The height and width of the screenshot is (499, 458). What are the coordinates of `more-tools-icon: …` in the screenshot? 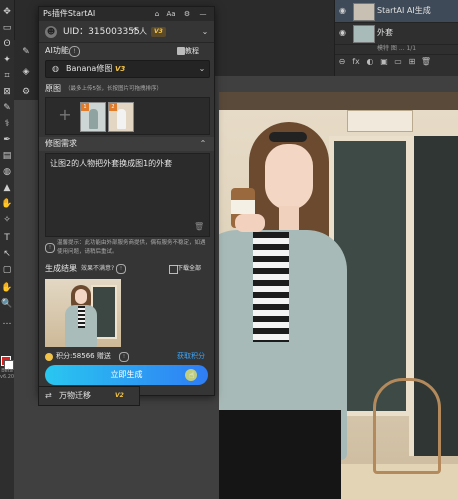 It's located at (7, 322).